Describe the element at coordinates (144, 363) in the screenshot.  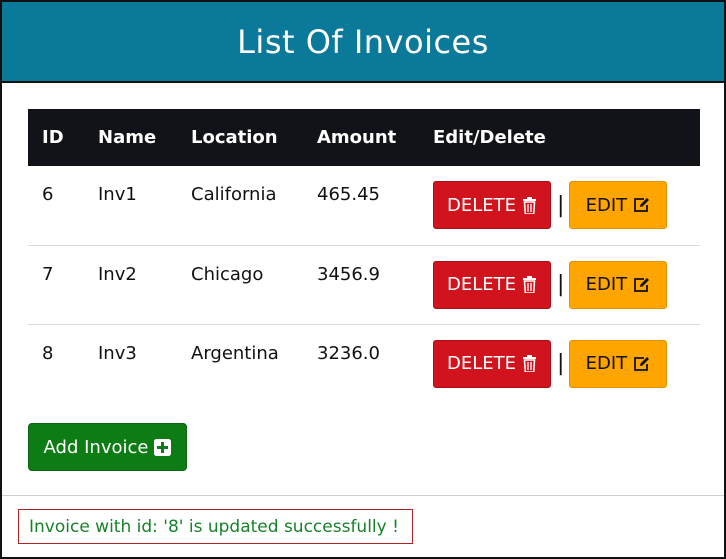
I see `cell-name: Inv3` at that location.